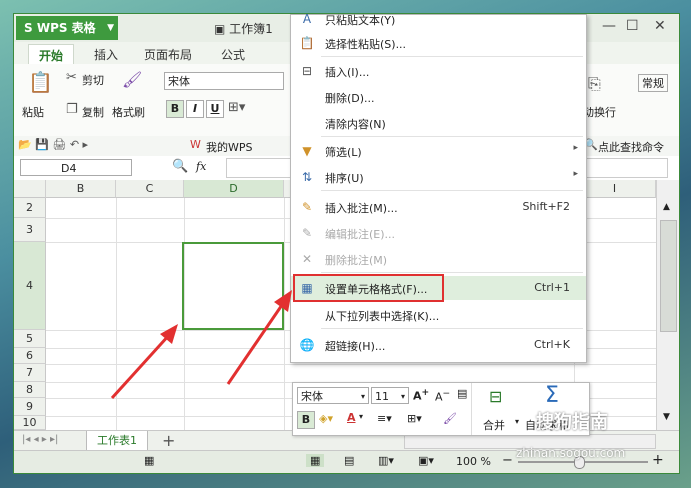  I want to click on filter-icon: ▼, so click(307, 151).